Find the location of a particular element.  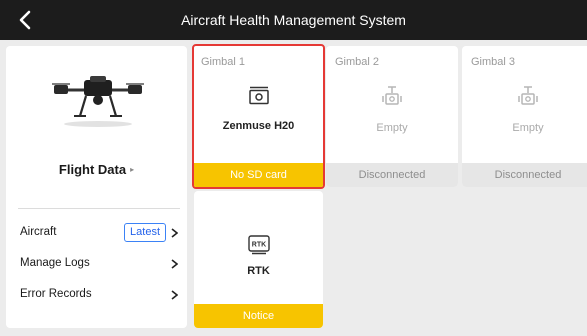

camera-icon is located at coordinates (258, 95).